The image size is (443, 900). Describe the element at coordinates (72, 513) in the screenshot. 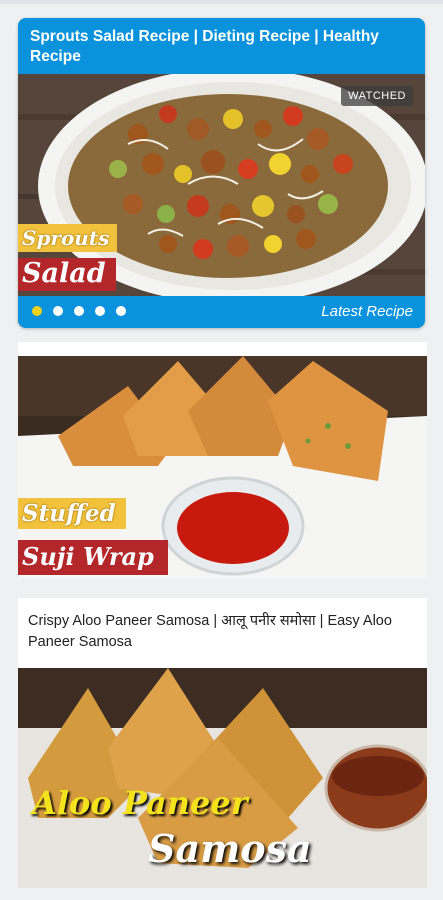

I see `thumbnail-overlay-line1: Stuffed` at that location.